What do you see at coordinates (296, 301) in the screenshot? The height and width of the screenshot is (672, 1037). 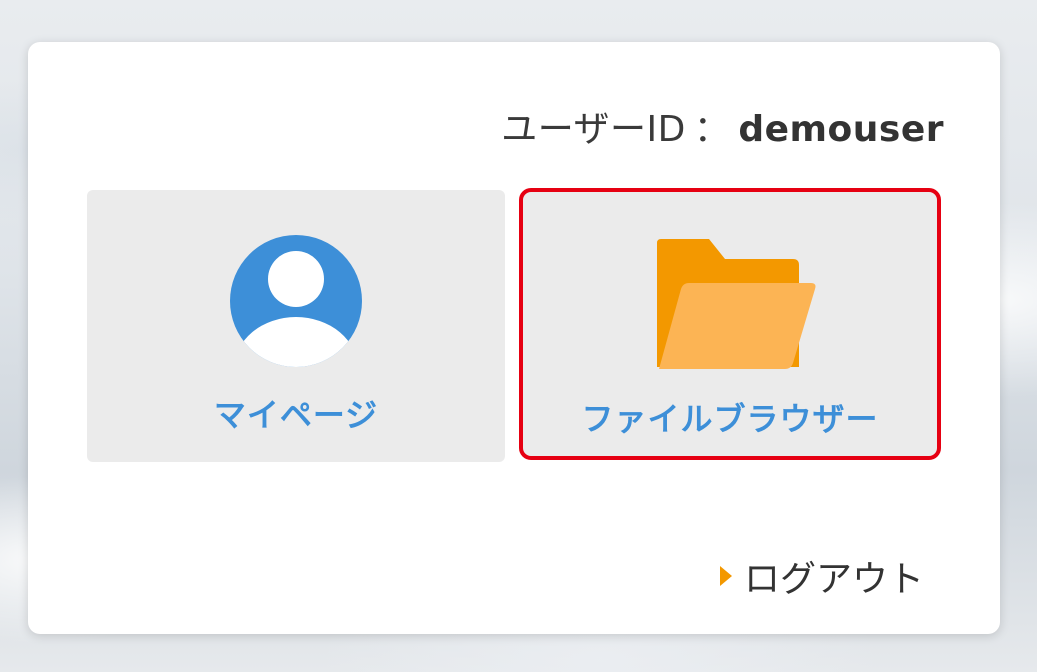 I see `user-avatar-icon` at bounding box center [296, 301].